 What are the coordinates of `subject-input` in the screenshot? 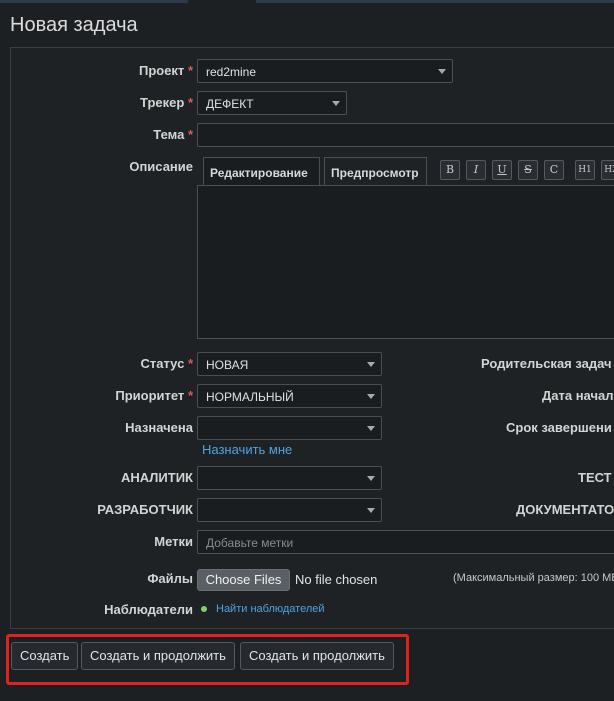 It's located at (405, 135).